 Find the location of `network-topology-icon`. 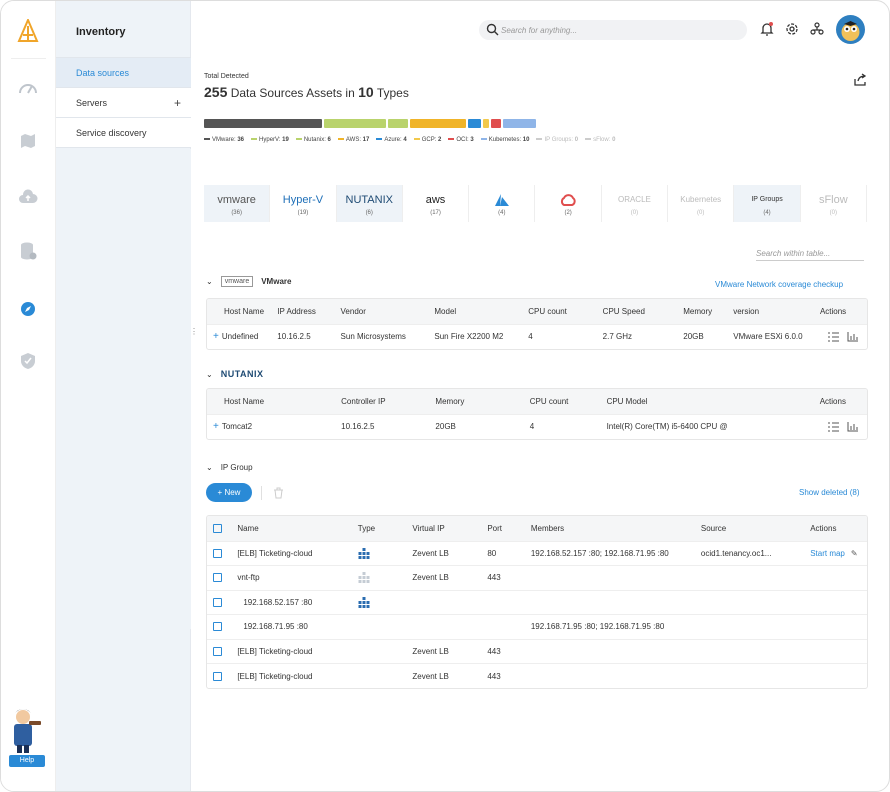

network-topology-icon is located at coordinates (817, 29).